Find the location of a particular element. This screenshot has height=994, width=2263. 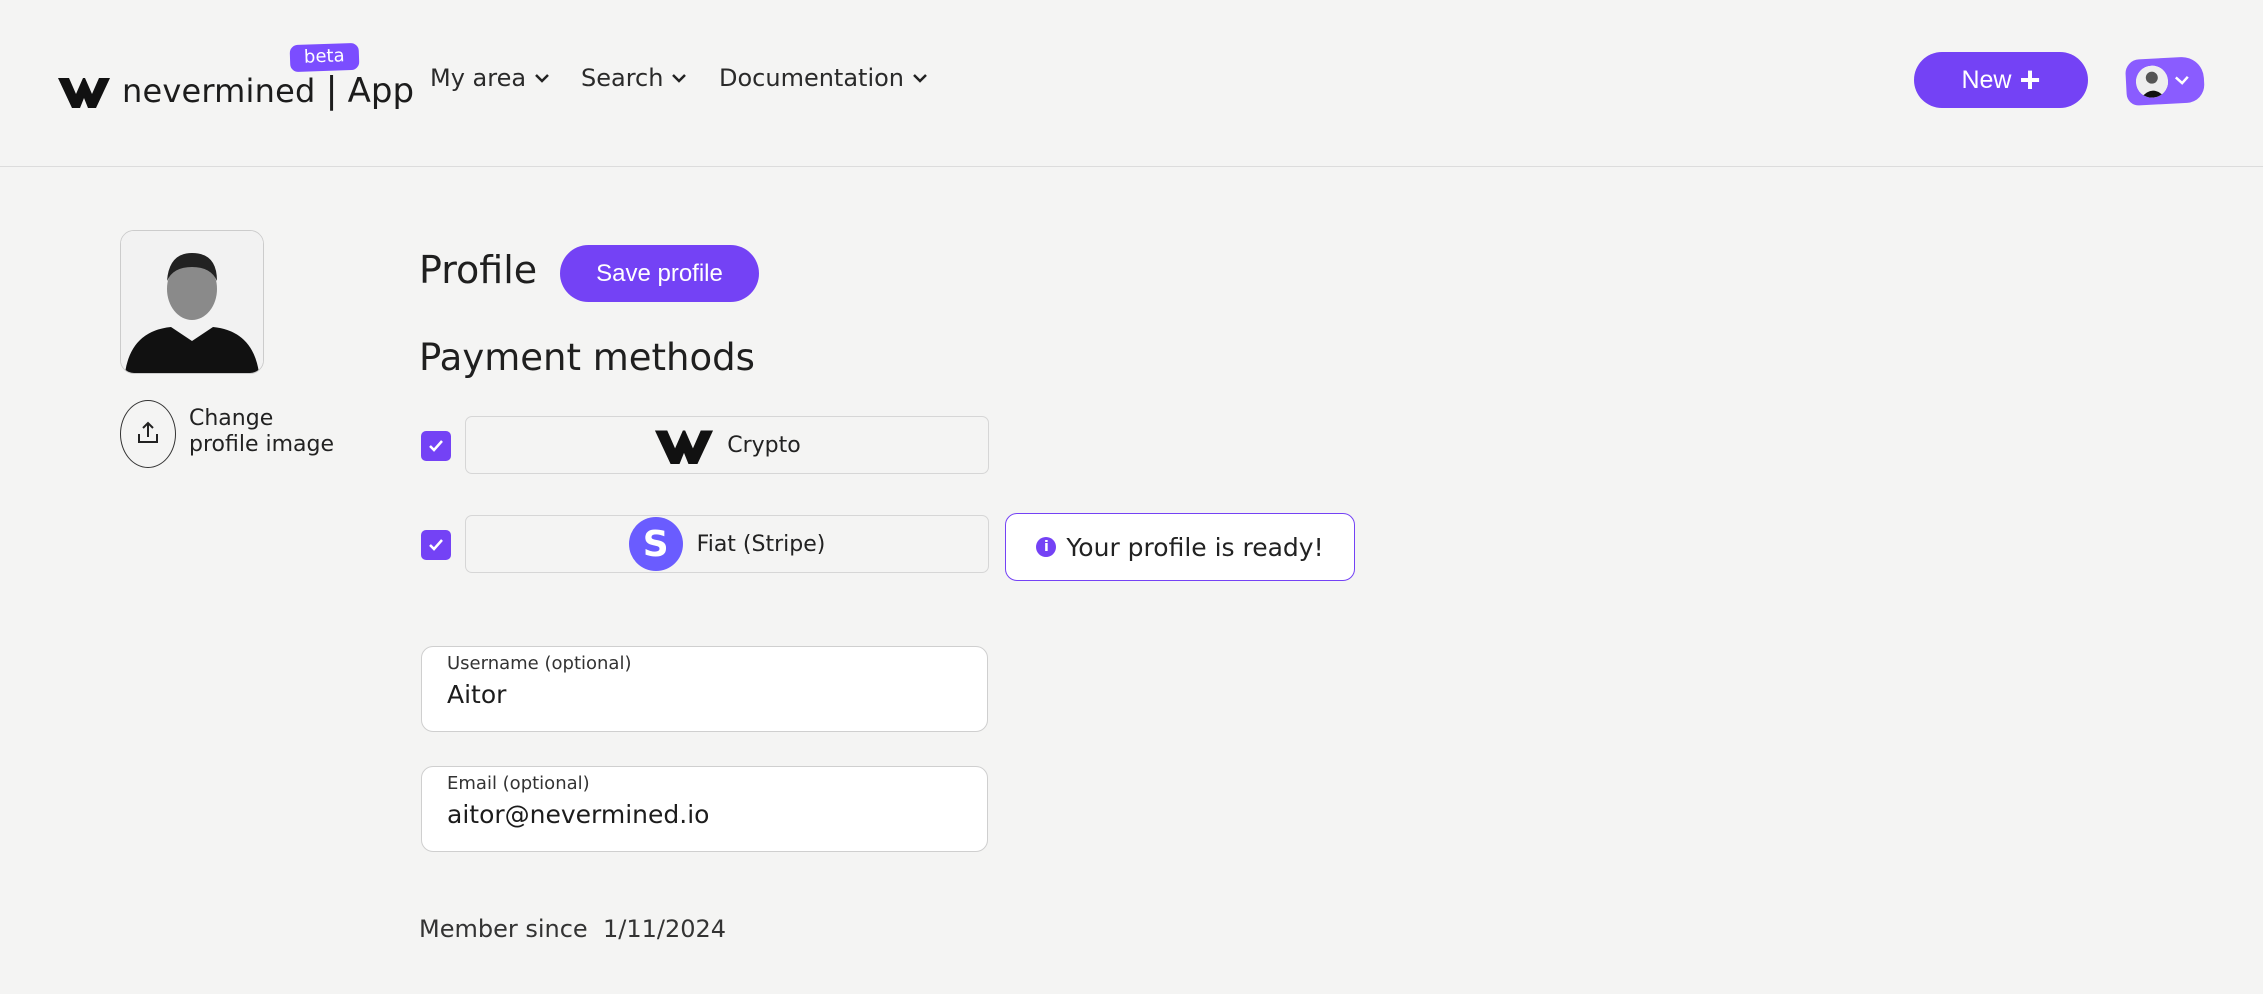

nav-label: My area is located at coordinates (478, 78).